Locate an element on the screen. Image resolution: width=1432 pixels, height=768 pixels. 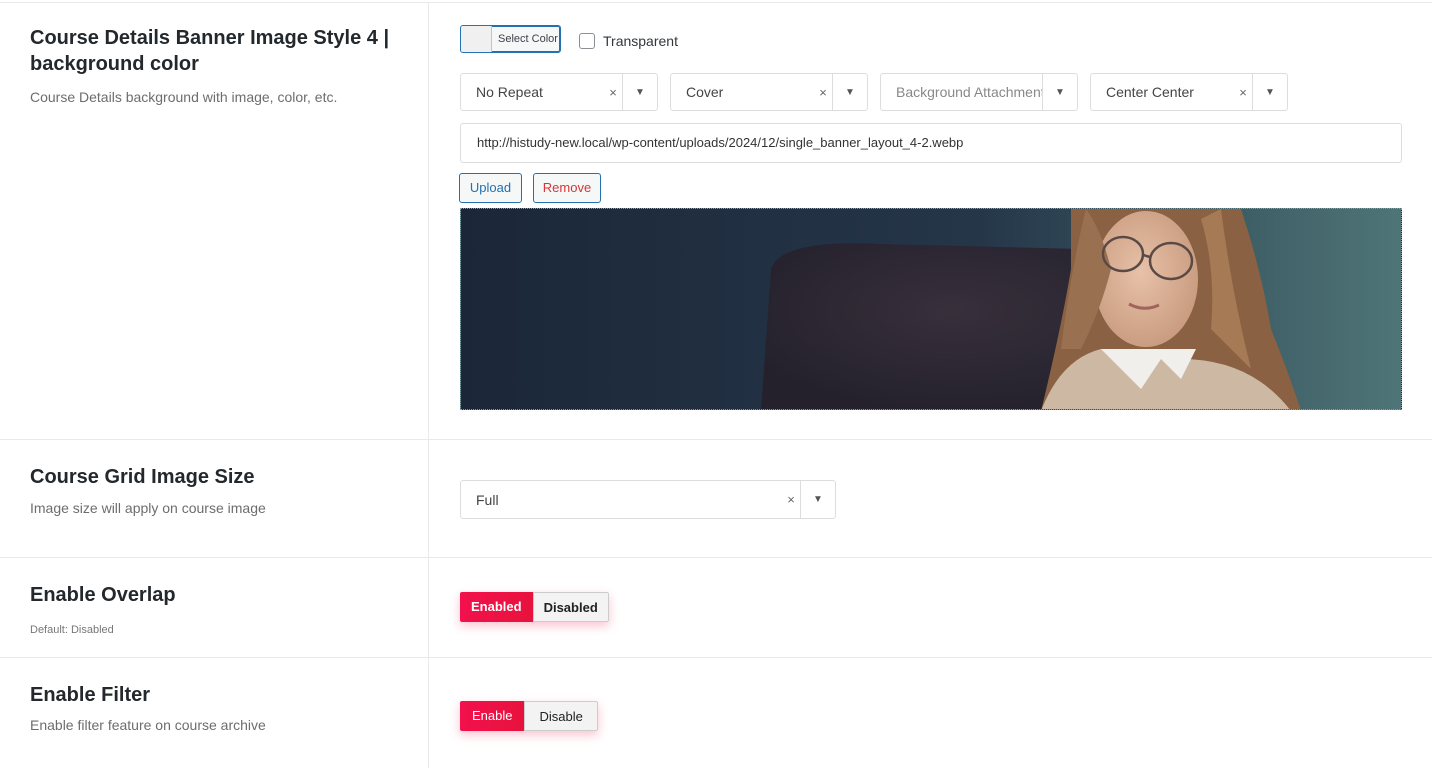
grid-image-size-select: Full × ▼ is located at coordinates (648, 499).